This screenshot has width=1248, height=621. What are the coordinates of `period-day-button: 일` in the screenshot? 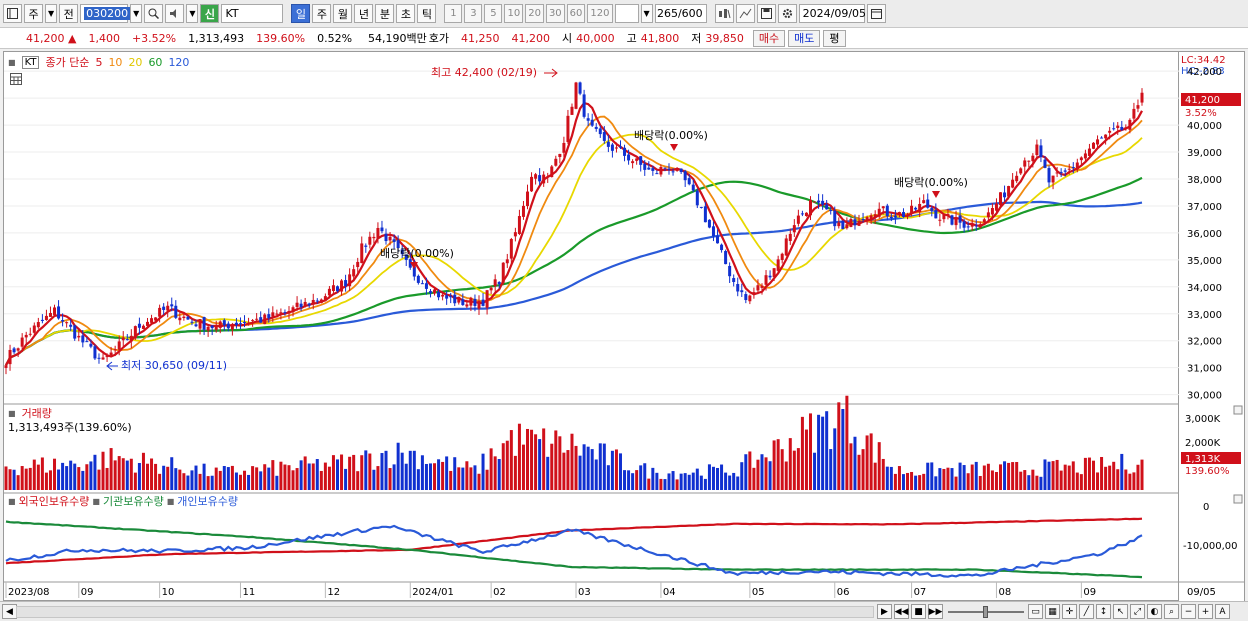 It's located at (301, 13).